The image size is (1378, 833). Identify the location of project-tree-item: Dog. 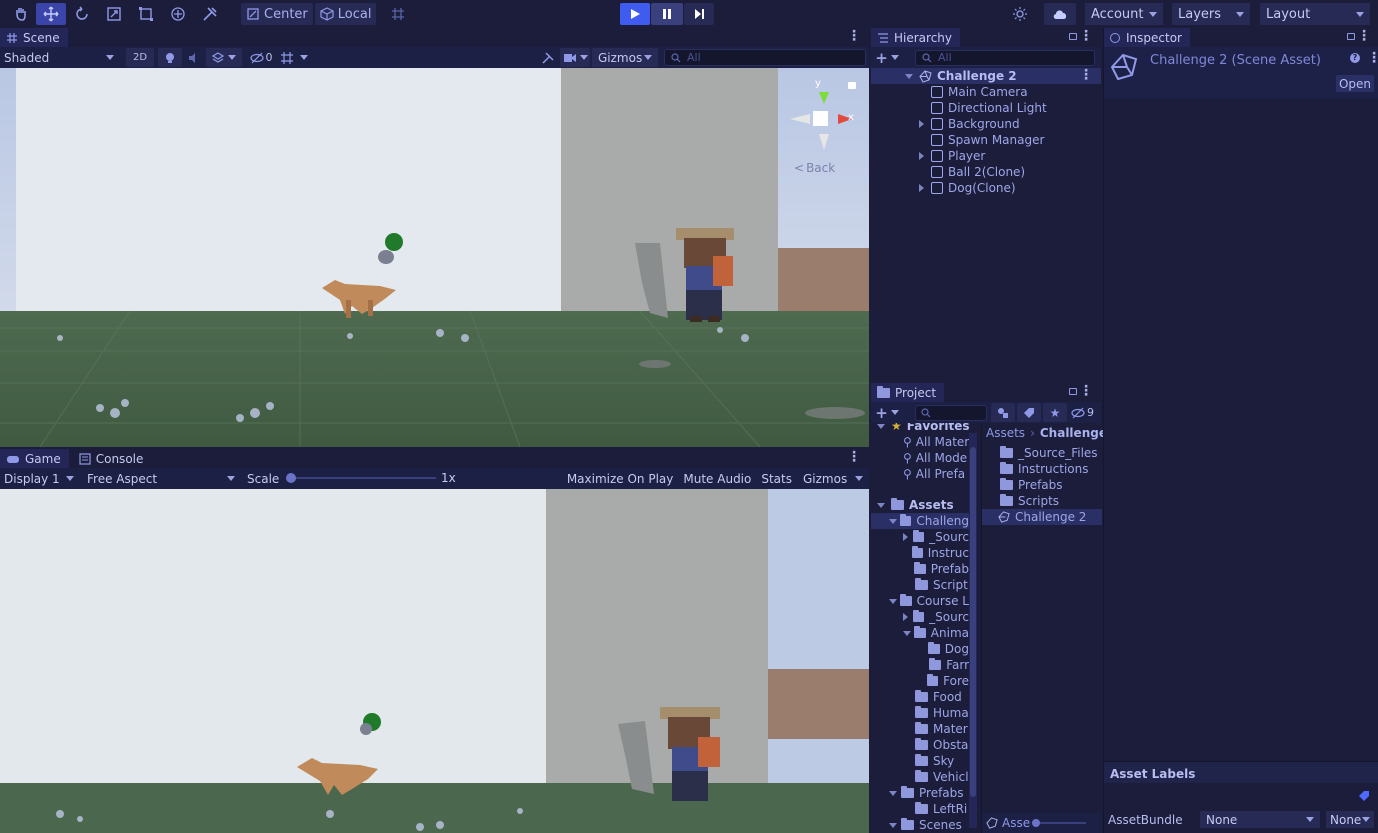
(920, 649).